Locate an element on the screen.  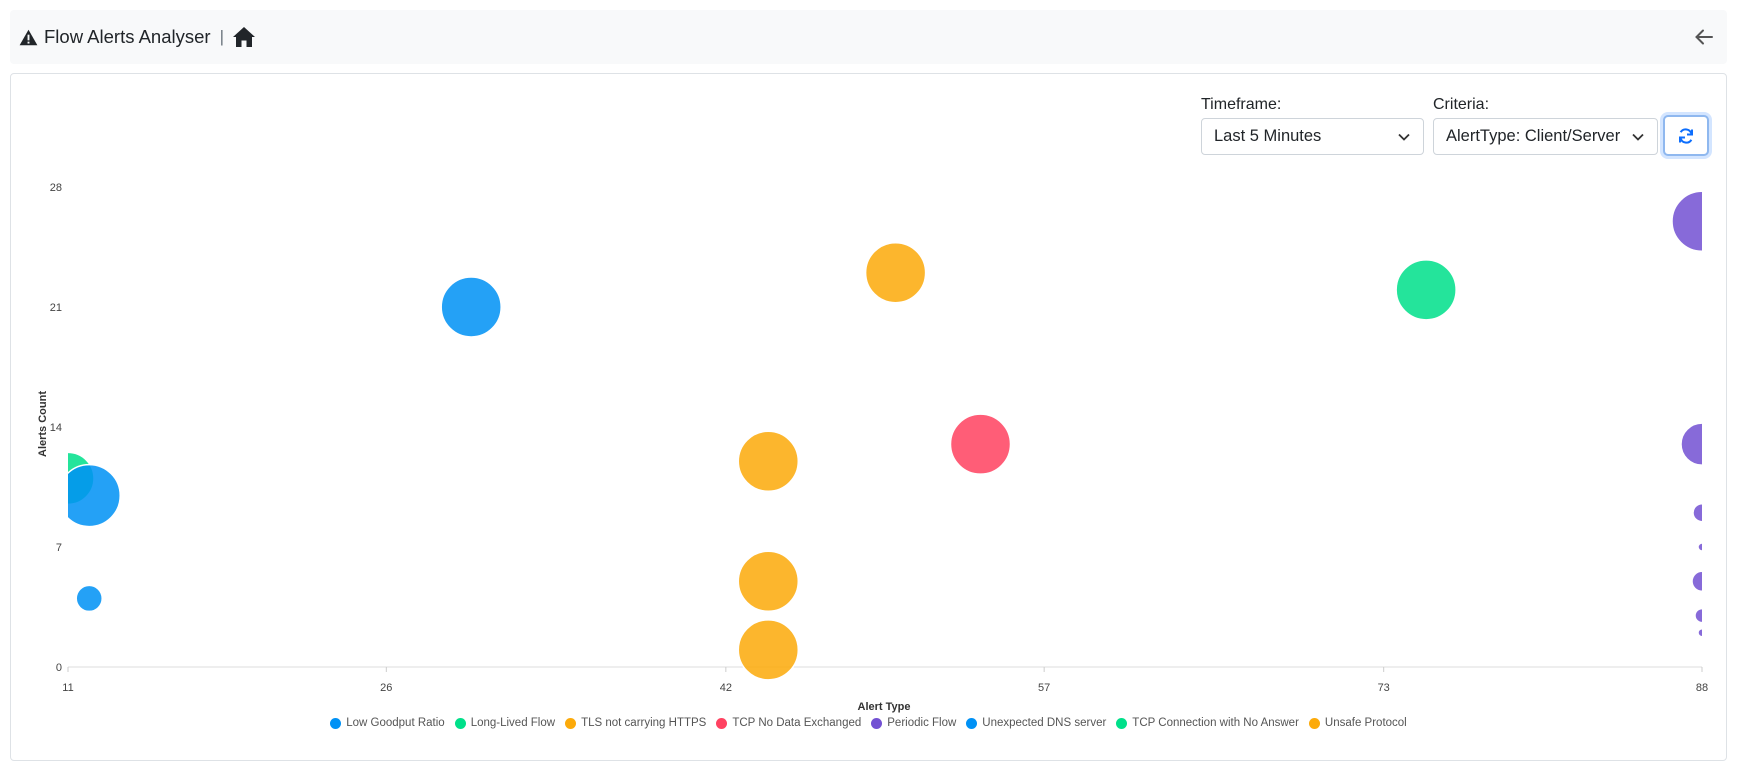
legend-item: Low Goodput Ratio is located at coordinates (387, 723).